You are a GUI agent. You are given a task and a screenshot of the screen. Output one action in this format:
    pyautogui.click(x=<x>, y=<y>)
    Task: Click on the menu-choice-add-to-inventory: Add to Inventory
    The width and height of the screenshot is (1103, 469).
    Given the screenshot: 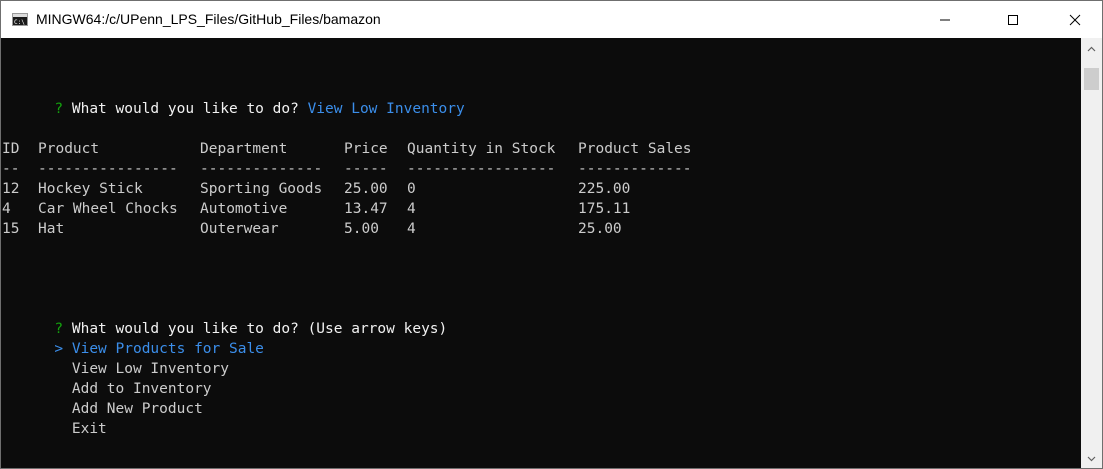 What is the action you would take?
    pyautogui.click(x=107, y=378)
    